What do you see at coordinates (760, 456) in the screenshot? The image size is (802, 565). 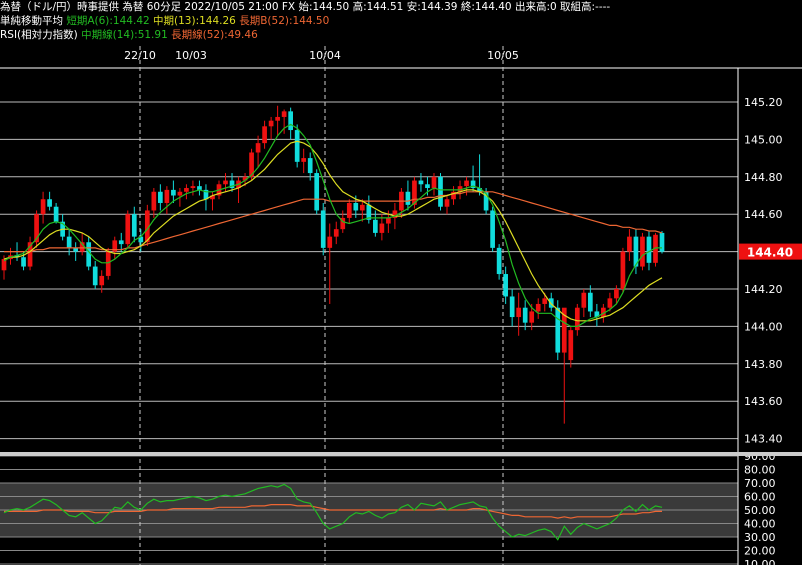 I see `rsi-tick-label: 90.00` at bounding box center [760, 456].